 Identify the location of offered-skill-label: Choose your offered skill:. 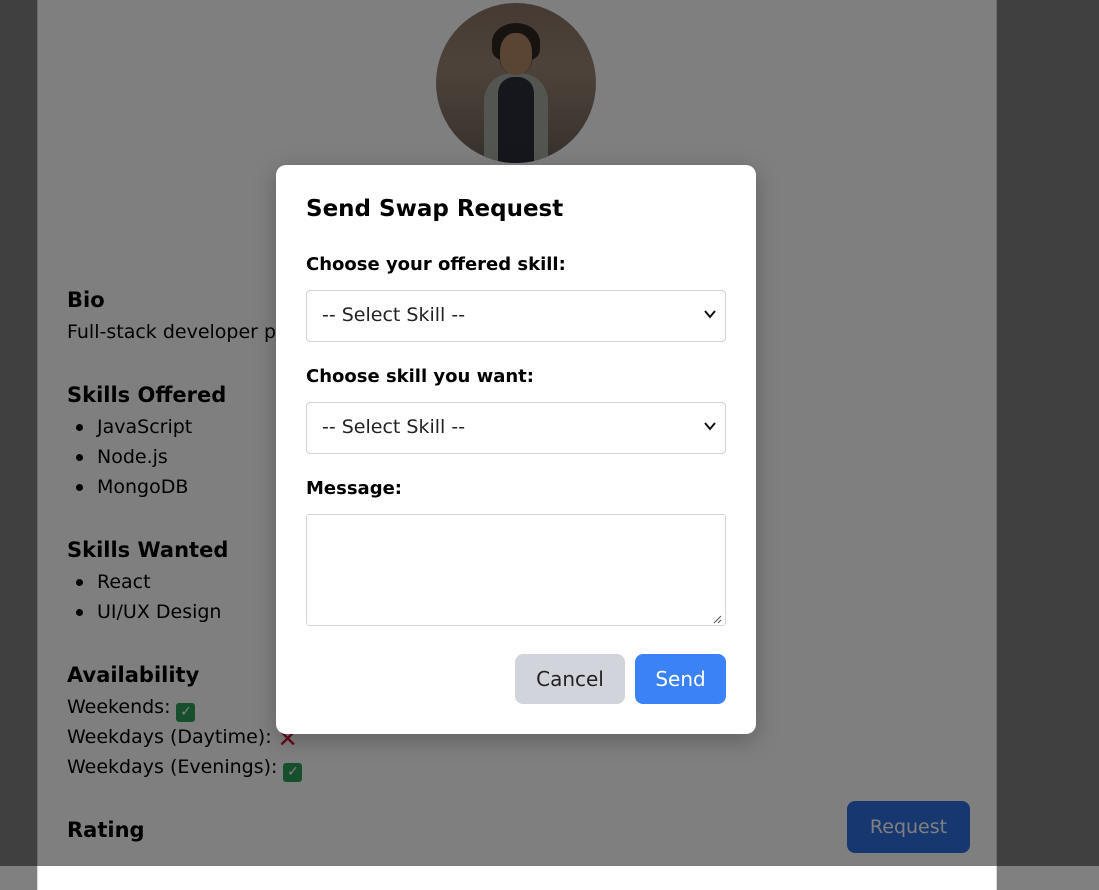
(436, 264).